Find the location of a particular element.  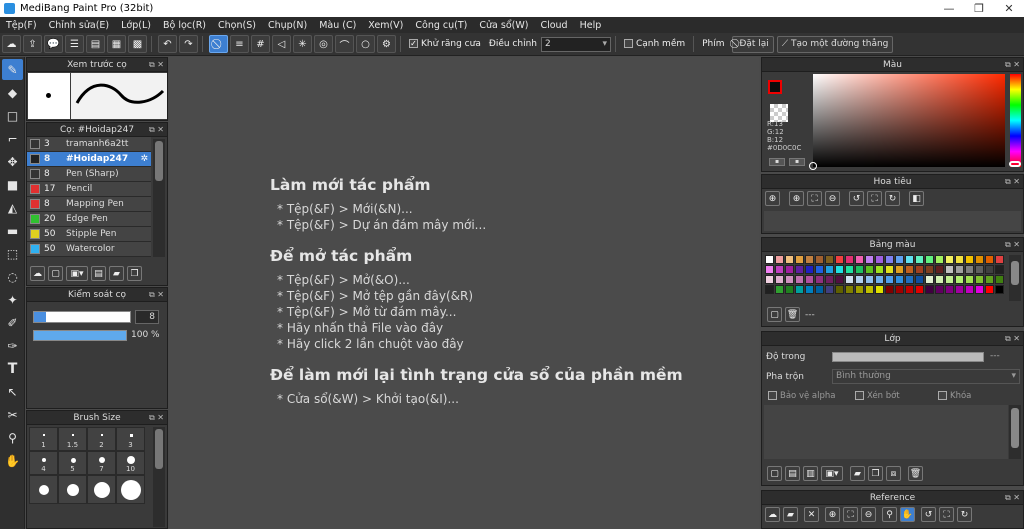

reset-button: ⃠ Đặt lại is located at coordinates (752, 44).